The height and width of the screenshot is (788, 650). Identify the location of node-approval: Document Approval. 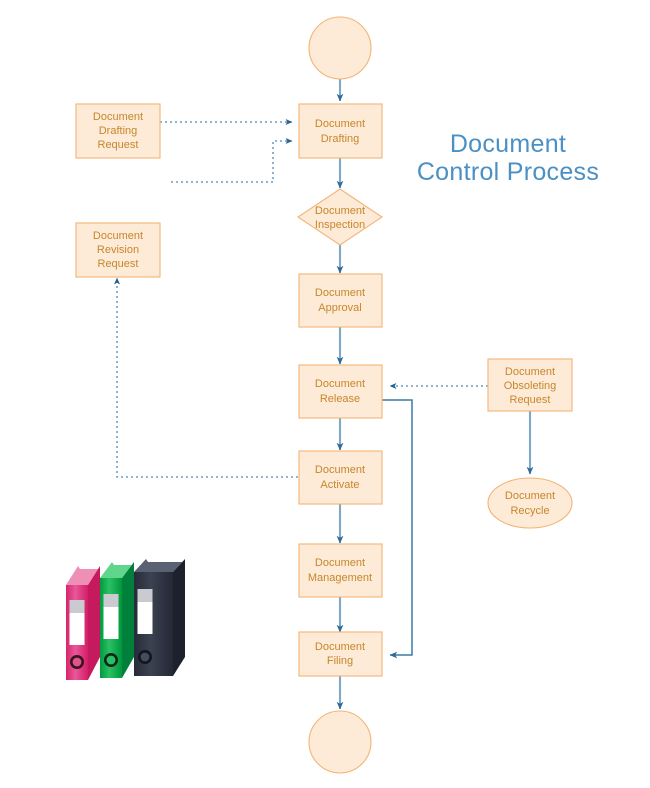
(340, 300).